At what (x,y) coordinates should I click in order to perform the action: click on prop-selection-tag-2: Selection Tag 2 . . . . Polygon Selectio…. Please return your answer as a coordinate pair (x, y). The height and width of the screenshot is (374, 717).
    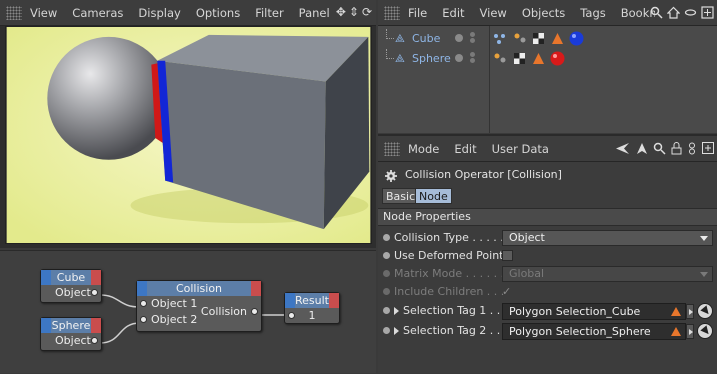
    Looking at the image, I should click on (547, 332).